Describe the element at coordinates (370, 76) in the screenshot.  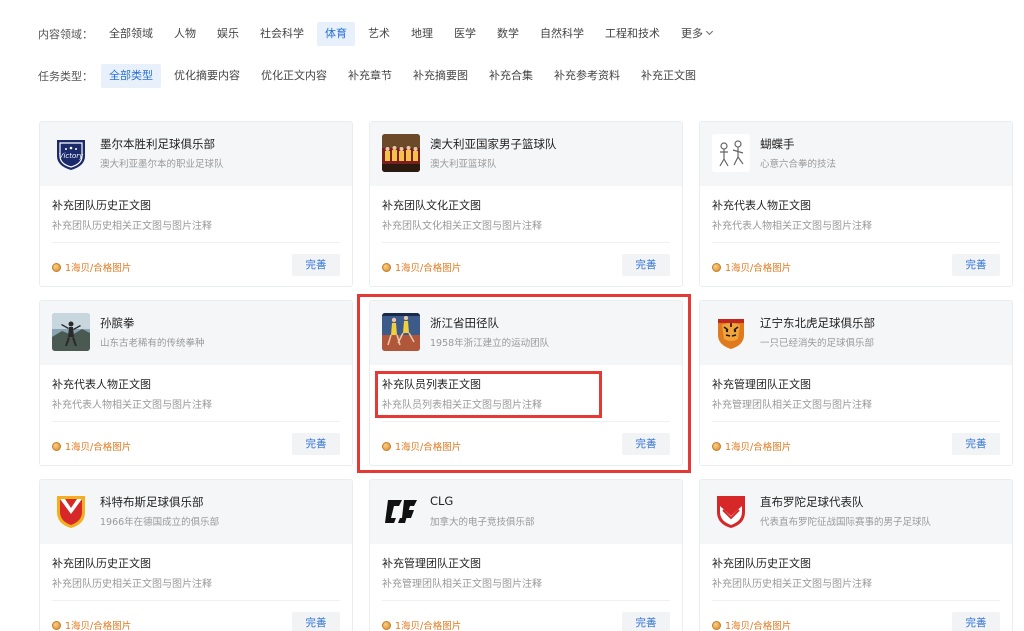
I see `task-tag-add-section: 补充章节` at that location.